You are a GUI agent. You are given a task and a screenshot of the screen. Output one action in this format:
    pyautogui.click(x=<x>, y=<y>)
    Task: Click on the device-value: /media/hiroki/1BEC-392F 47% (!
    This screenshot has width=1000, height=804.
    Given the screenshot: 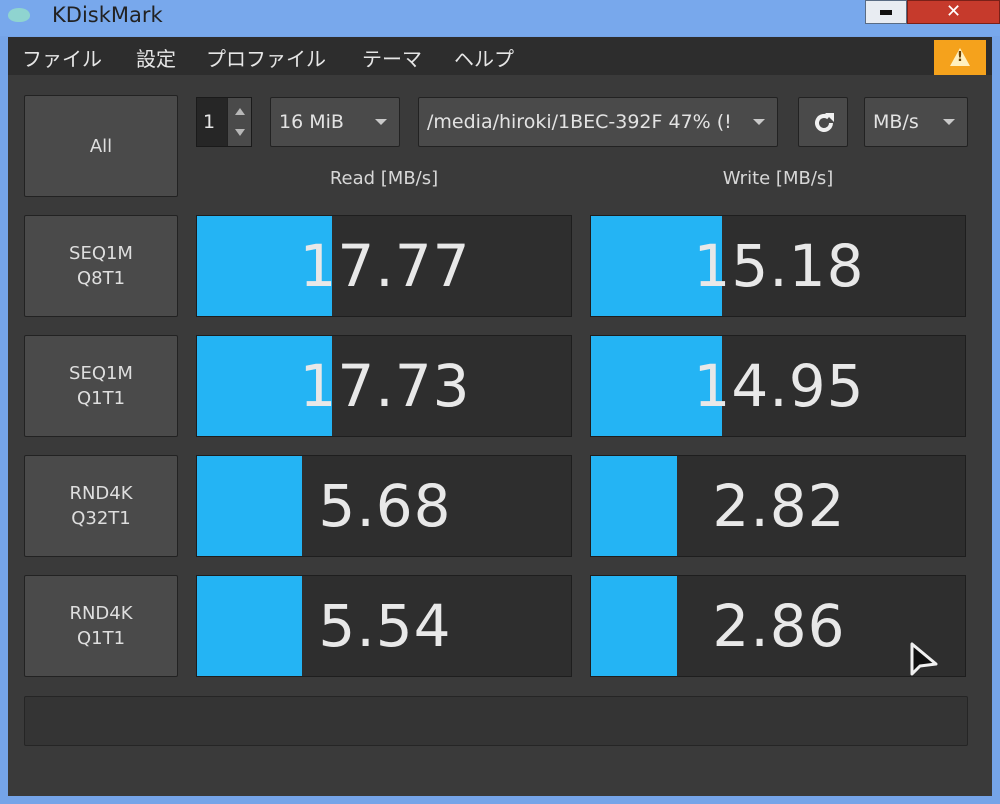 What is the action you would take?
    pyautogui.click(x=579, y=122)
    